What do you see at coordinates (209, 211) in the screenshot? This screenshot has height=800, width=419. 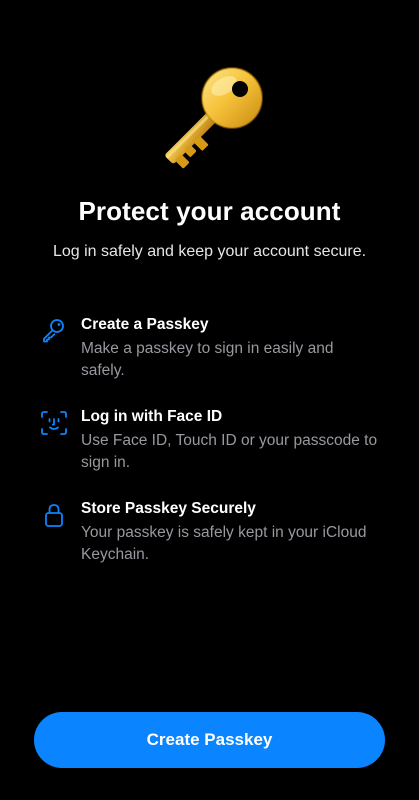 I see `page-title: Protect your account` at bounding box center [209, 211].